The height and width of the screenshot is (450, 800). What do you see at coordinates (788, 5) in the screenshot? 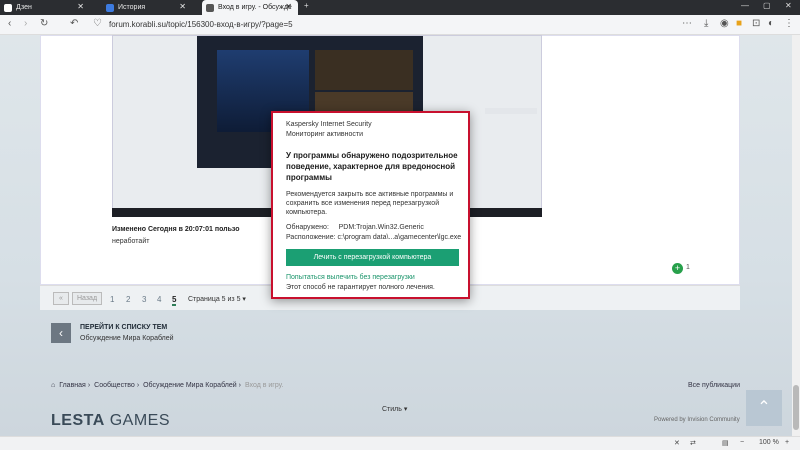
I see `close-window-button: ✕` at bounding box center [788, 5].